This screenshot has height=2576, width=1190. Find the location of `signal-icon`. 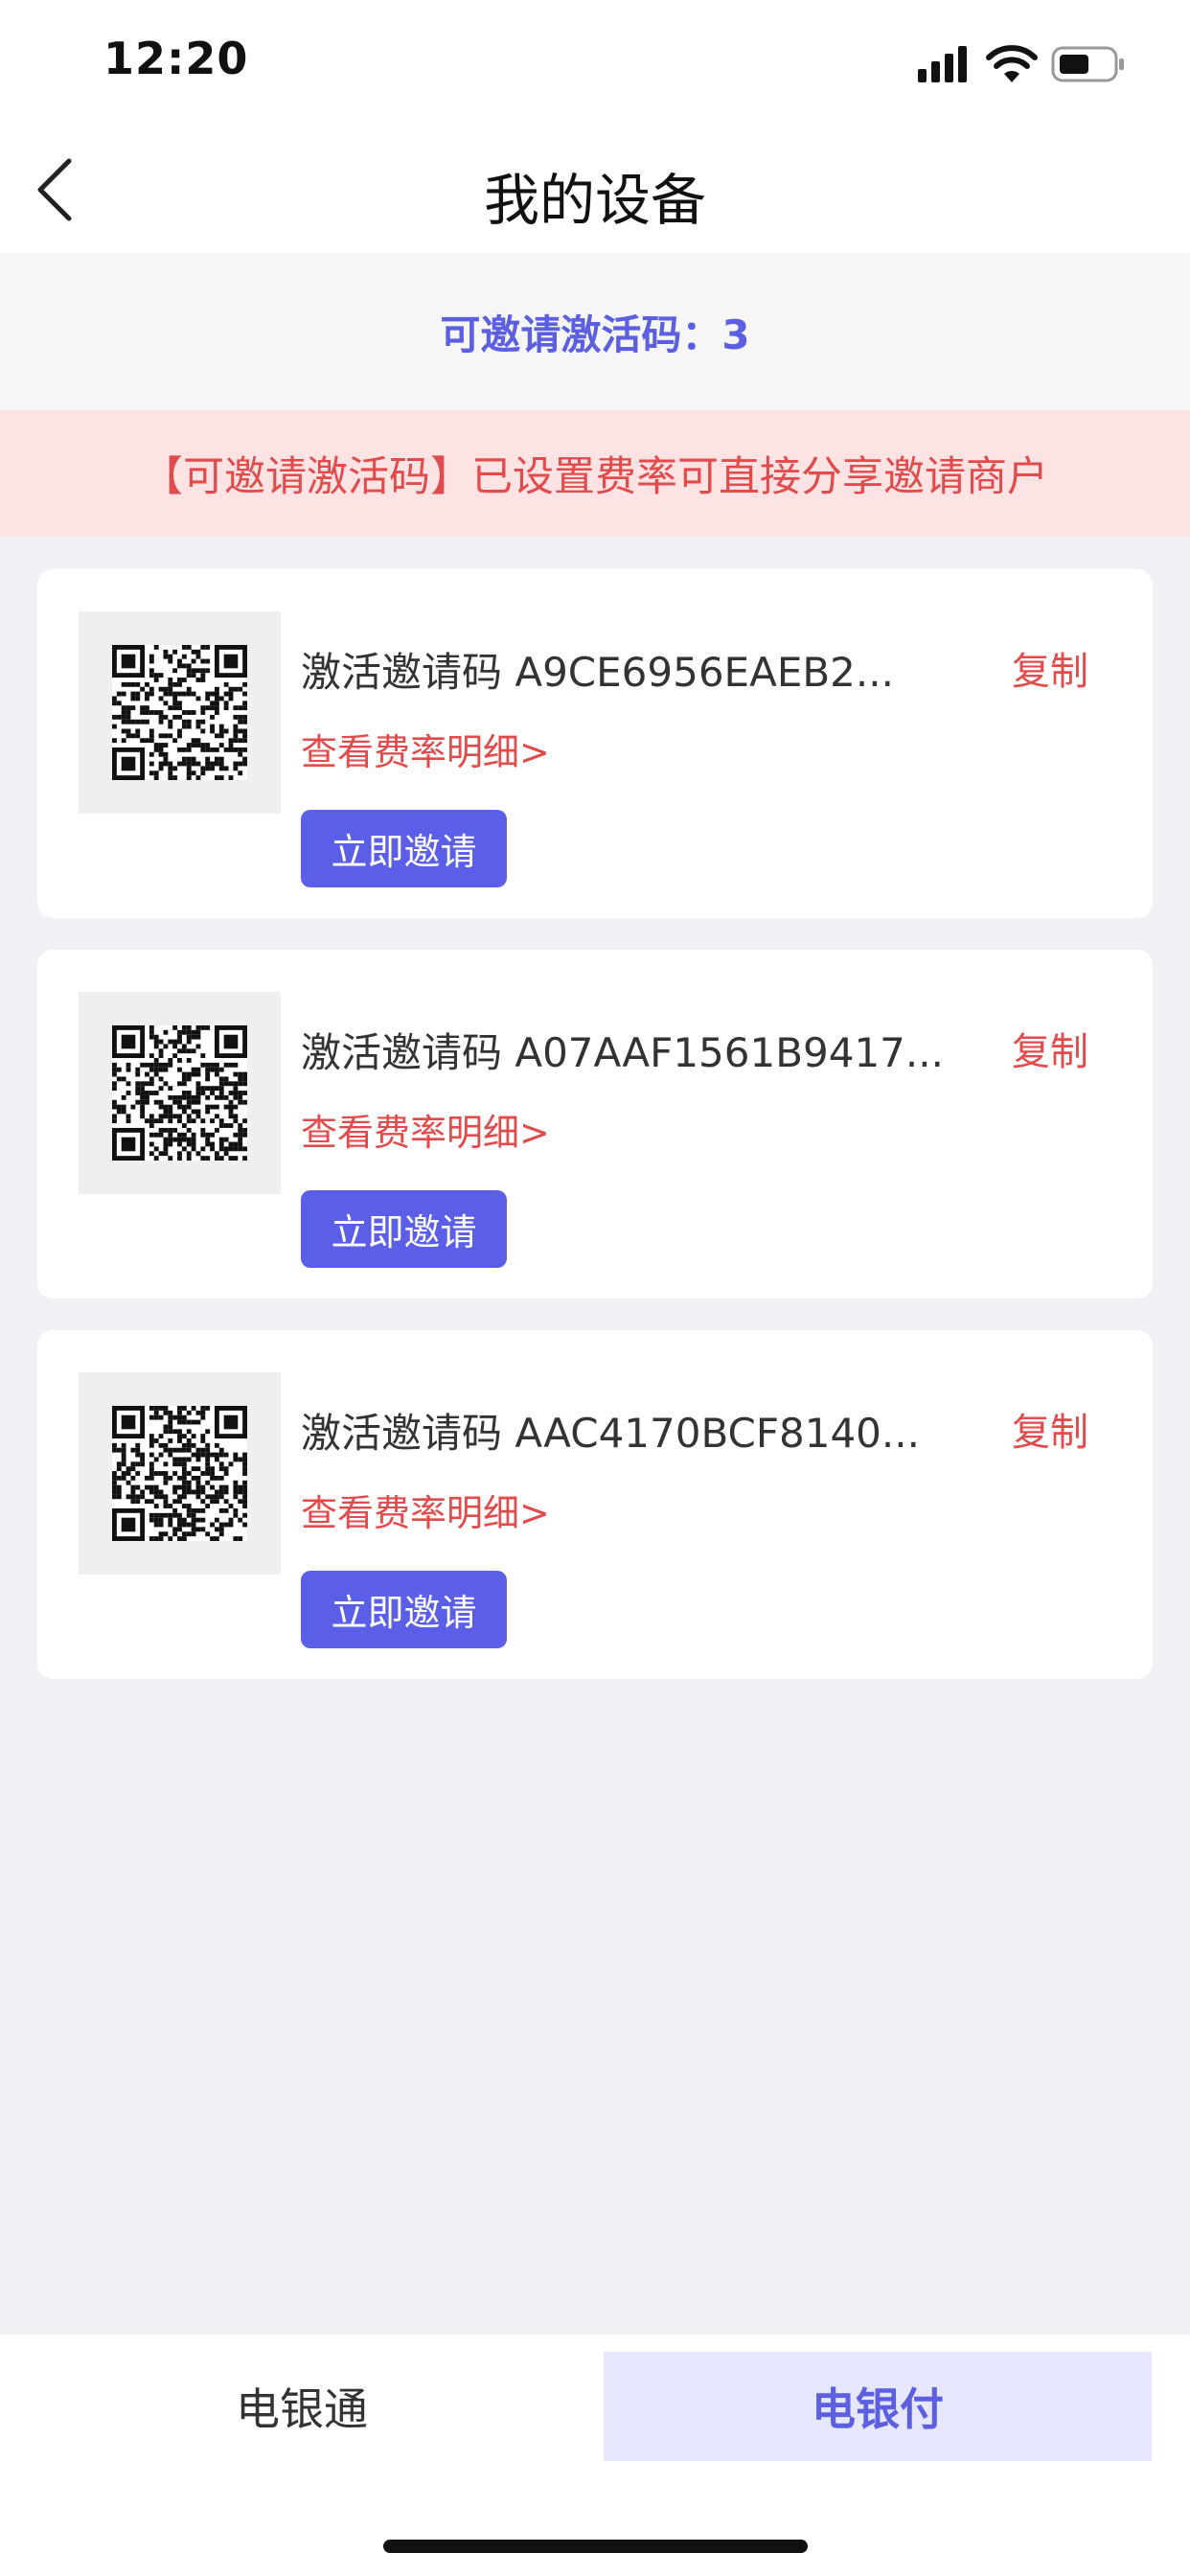

signal-icon is located at coordinates (943, 64).